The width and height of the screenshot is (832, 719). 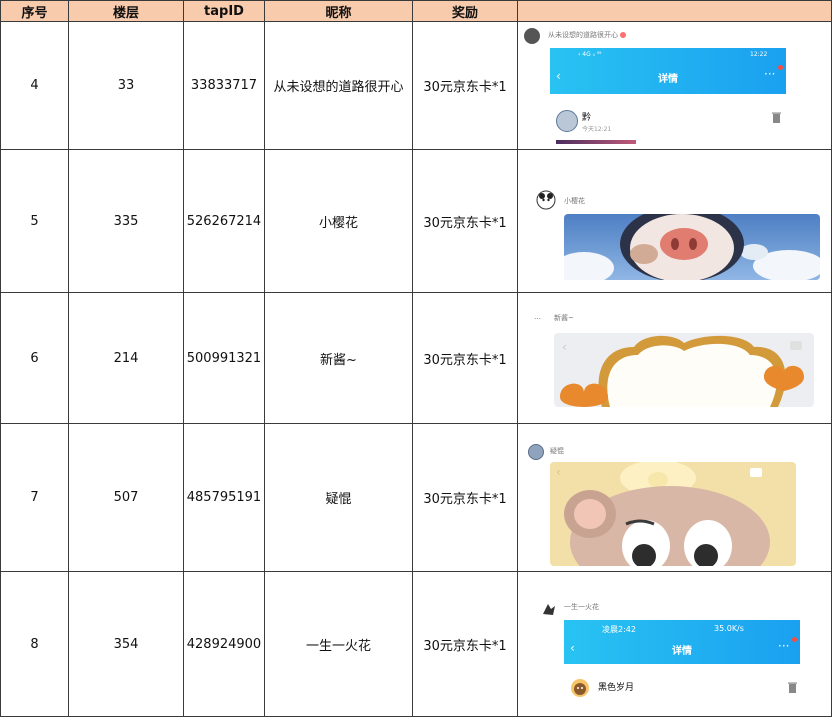 What do you see at coordinates (674, 11) in the screenshot?
I see `header-screenshot` at bounding box center [674, 11].